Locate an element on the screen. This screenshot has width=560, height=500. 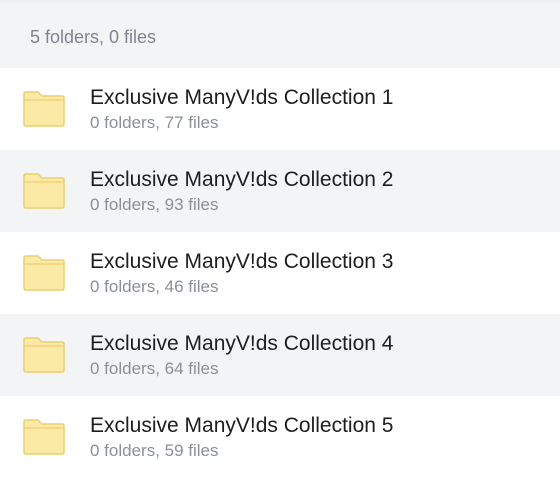
folder-title: Exclusive ManyV!ds Collection 3 is located at coordinates (242, 261).